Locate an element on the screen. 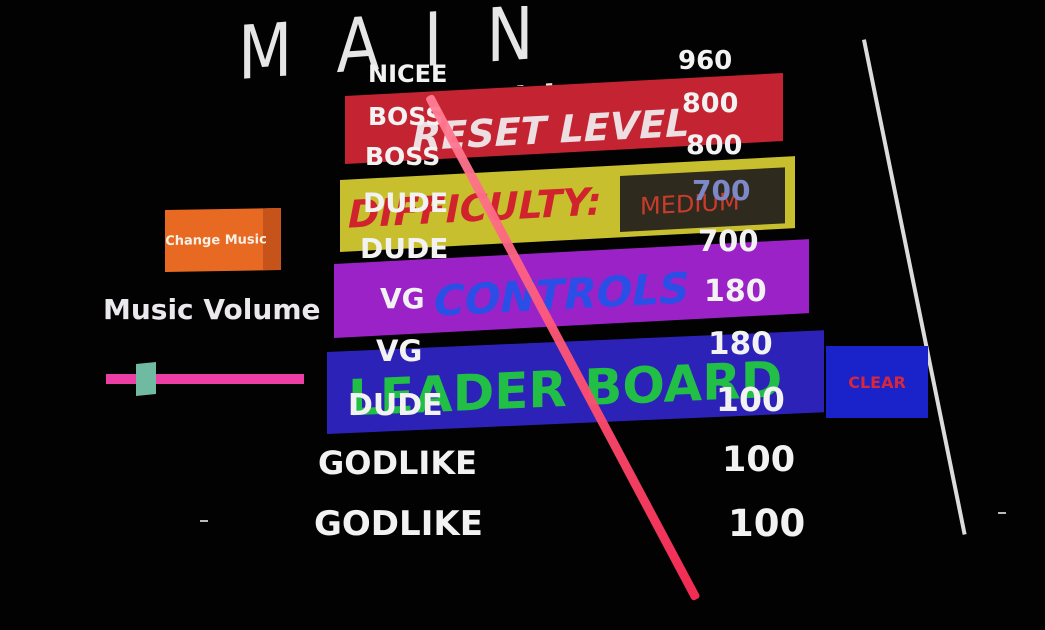 This screenshot has width=1045, height=630. divider-mark-right is located at coordinates (1002, 513).